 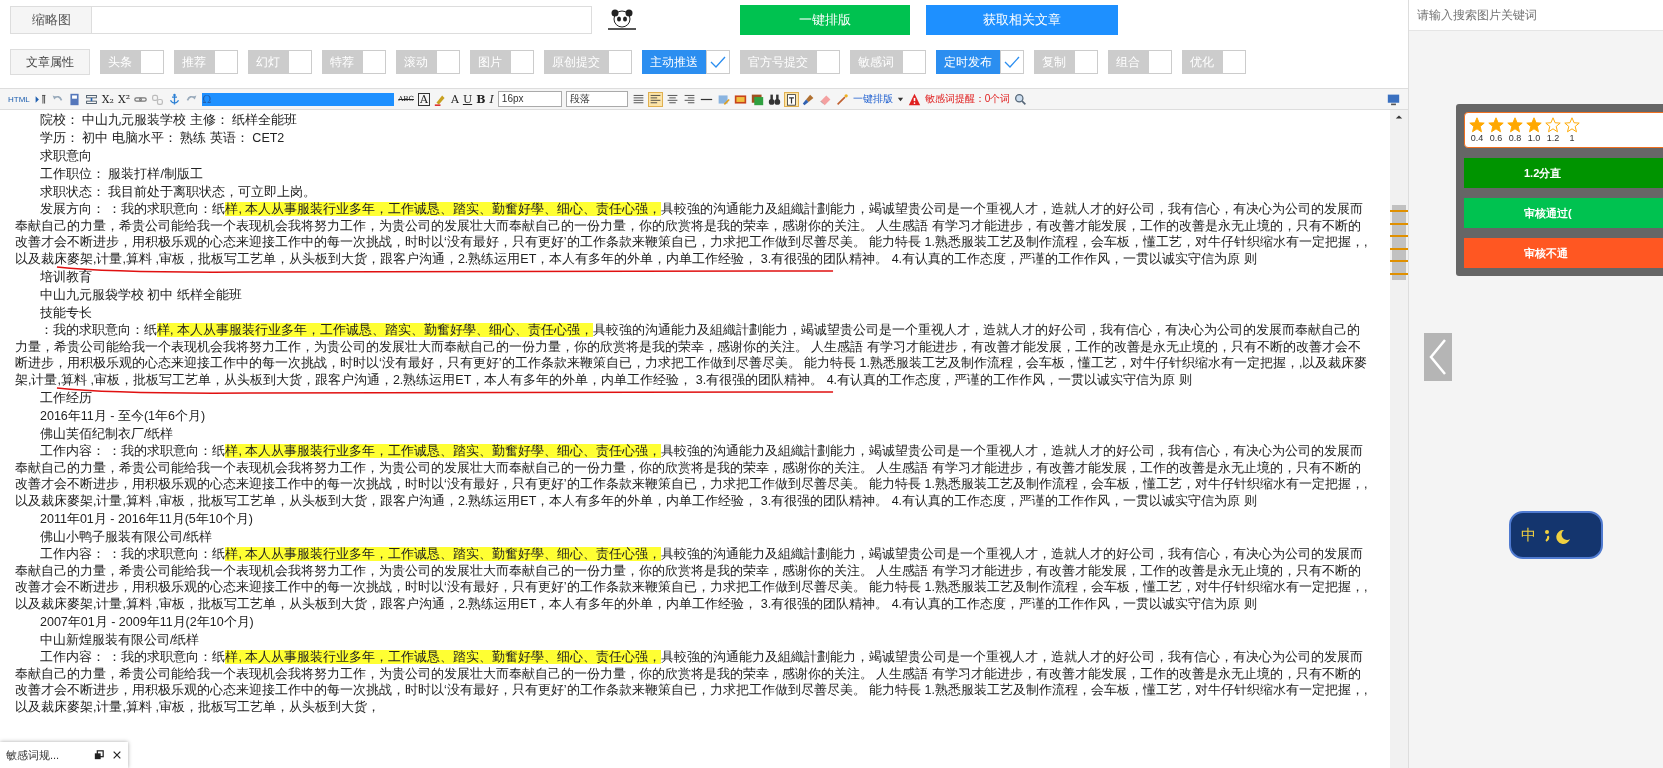 What do you see at coordinates (50, 62) in the screenshot?
I see `attributes-label: 文章属性` at bounding box center [50, 62].